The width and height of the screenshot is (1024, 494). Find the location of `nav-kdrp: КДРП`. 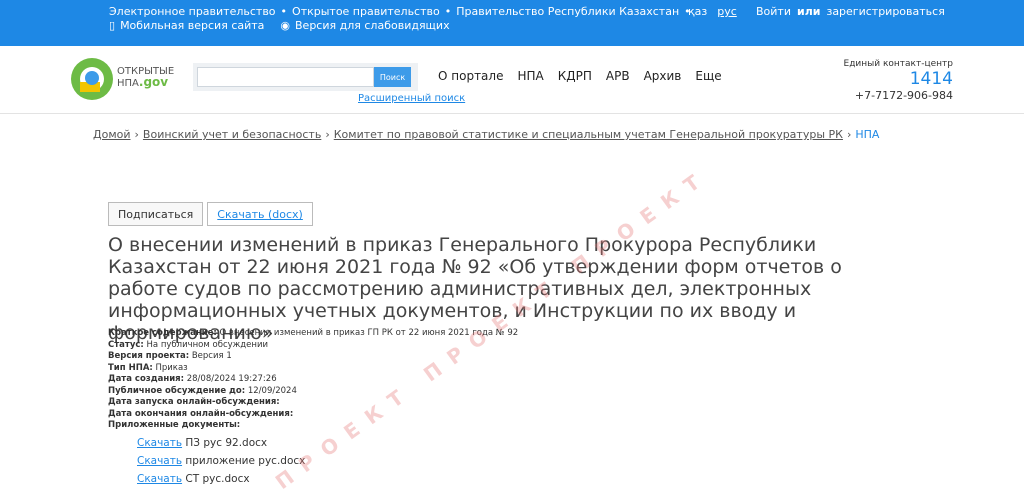

nav-kdrp: КДРП is located at coordinates (575, 76).